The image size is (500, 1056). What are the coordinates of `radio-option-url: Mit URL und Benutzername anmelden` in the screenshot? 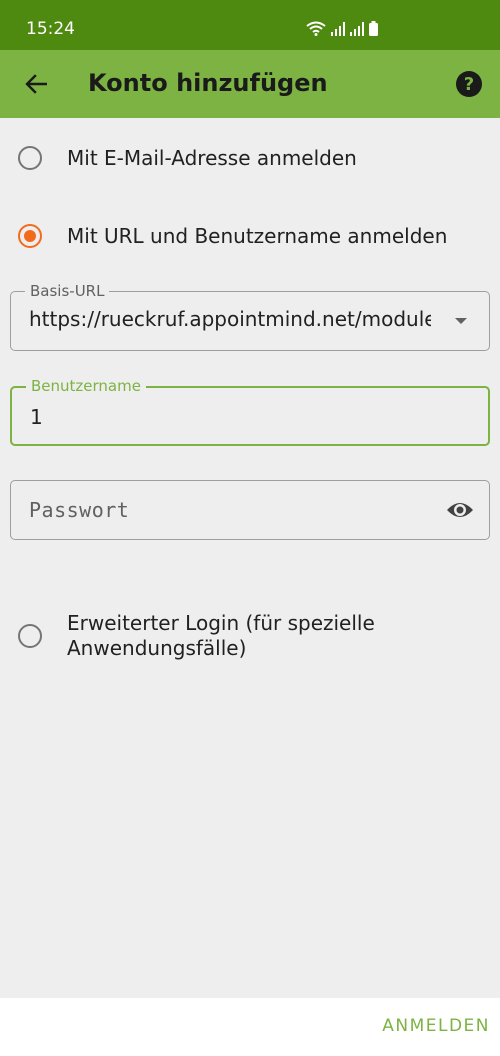 It's located at (250, 236).